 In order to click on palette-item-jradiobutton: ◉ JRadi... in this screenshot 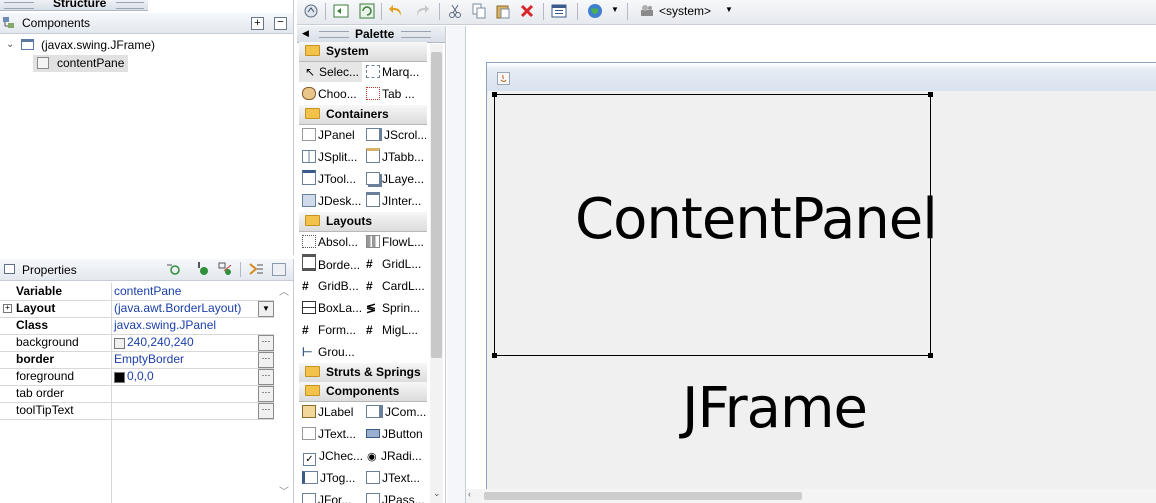, I will do `click(394, 456)`.